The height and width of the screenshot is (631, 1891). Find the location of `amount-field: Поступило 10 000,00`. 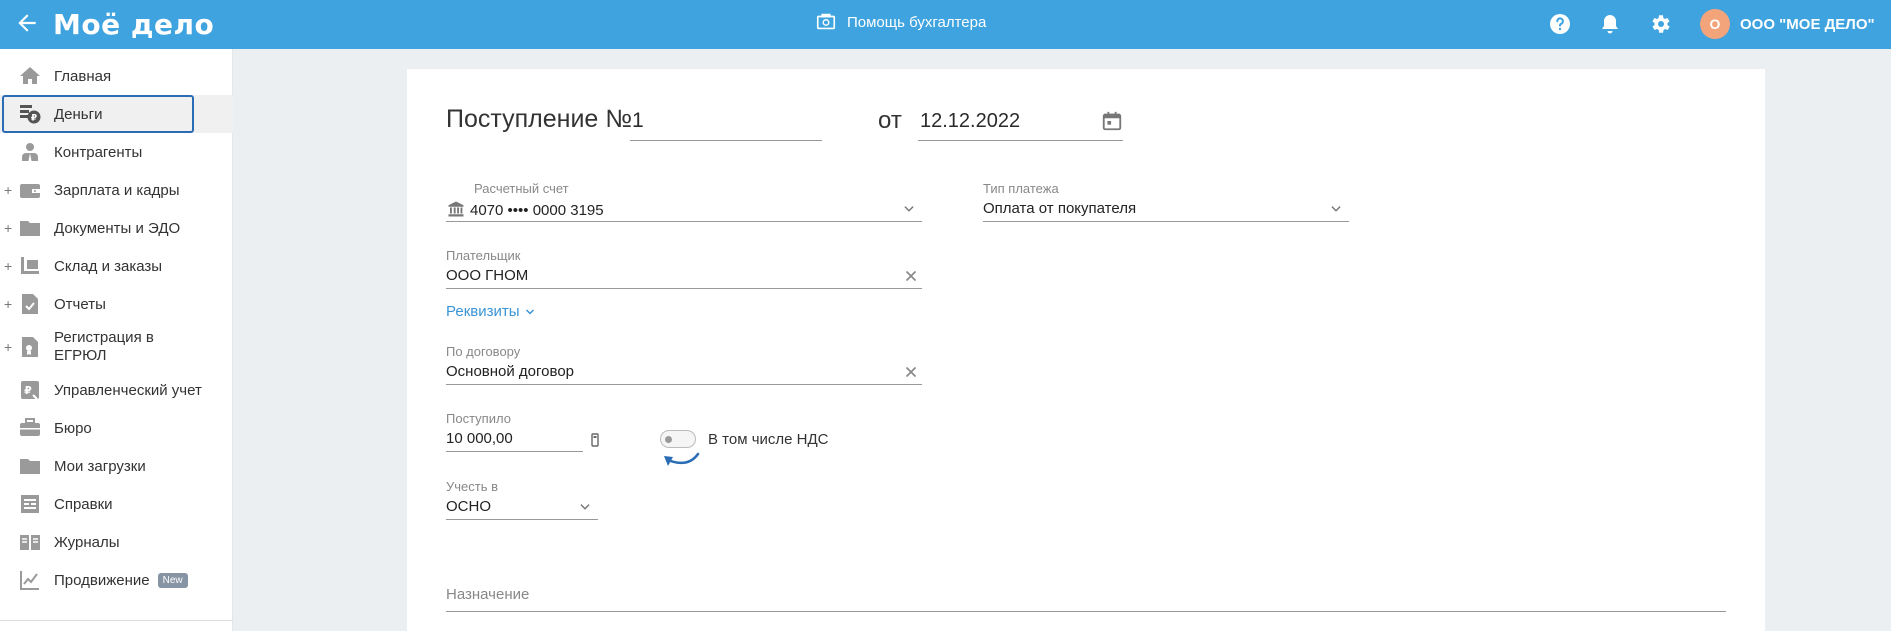

amount-field: Поступило 10 000,00 is located at coordinates (514, 431).